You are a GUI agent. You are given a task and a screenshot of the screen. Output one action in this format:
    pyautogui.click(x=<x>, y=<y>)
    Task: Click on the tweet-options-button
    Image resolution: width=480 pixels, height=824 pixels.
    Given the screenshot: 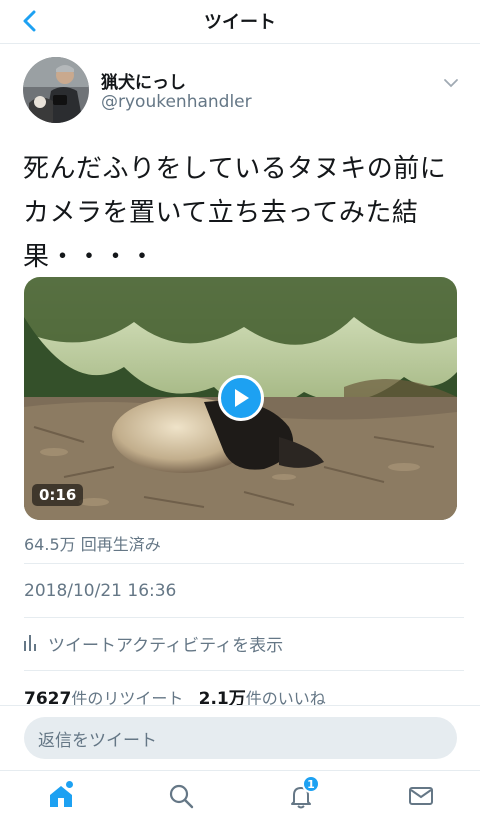 What is the action you would take?
    pyautogui.click(x=451, y=83)
    